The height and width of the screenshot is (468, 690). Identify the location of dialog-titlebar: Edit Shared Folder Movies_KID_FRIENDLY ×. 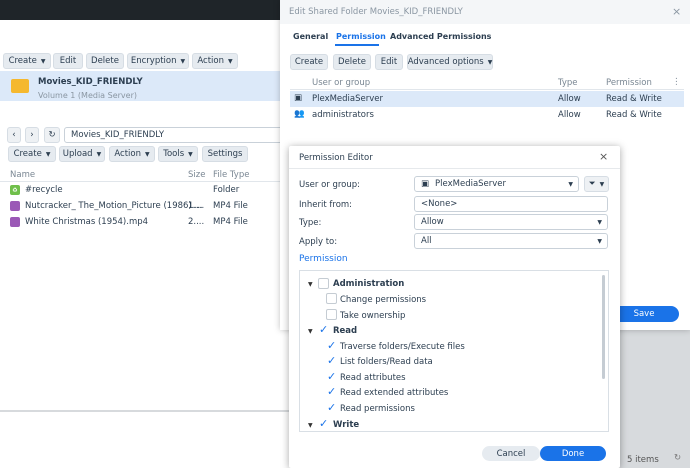
(485, 12).